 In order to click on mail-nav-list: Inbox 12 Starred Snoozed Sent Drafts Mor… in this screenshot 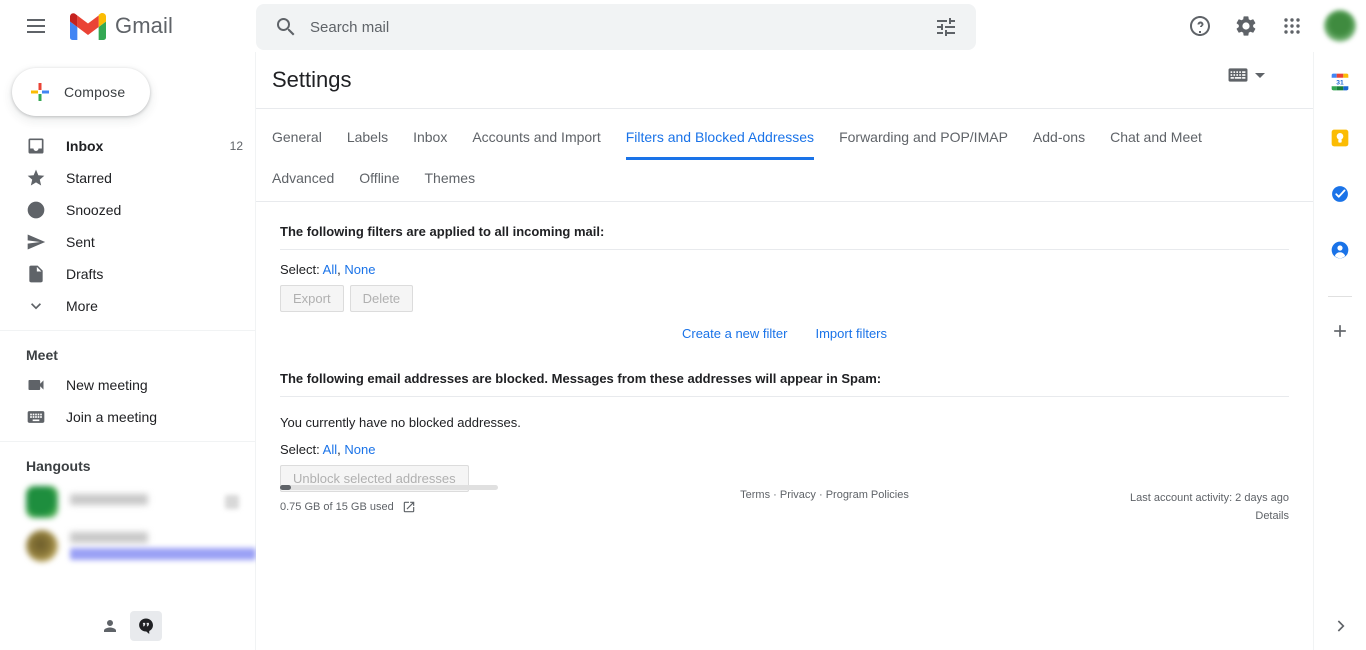, I will do `click(127, 226)`.